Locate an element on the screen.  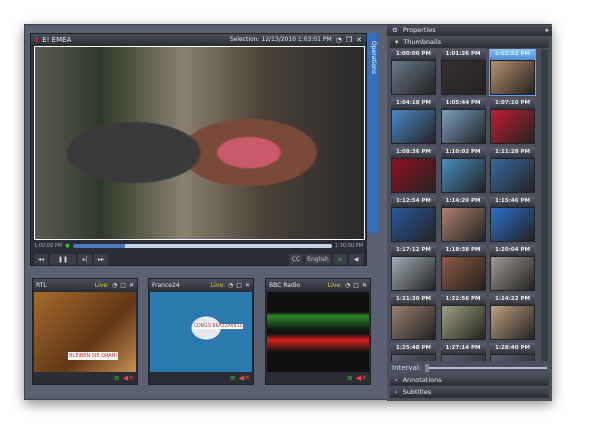
interval-slider is located at coordinates (486, 368).